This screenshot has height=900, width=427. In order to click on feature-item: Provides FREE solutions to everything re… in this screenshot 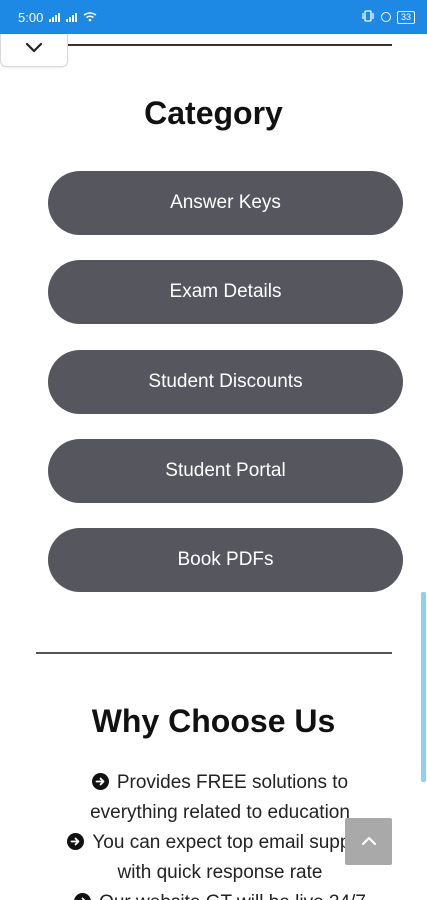, I will do `click(220, 798)`.